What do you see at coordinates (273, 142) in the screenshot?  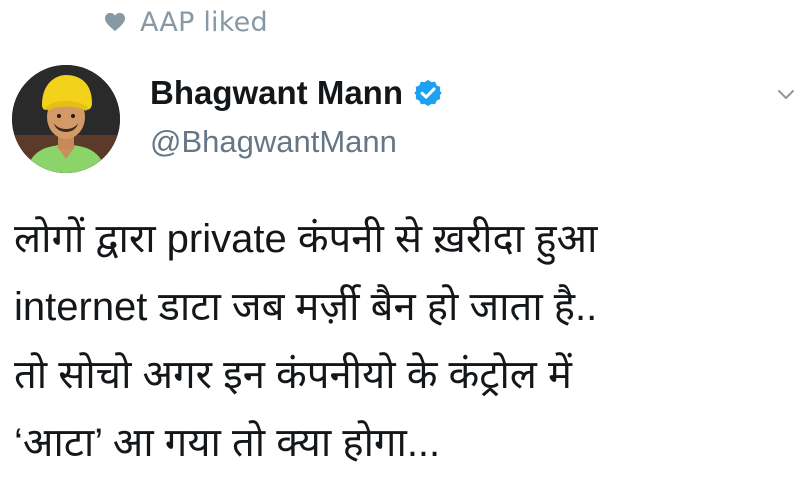 I see `author-handle: @BhagwantMann` at bounding box center [273, 142].